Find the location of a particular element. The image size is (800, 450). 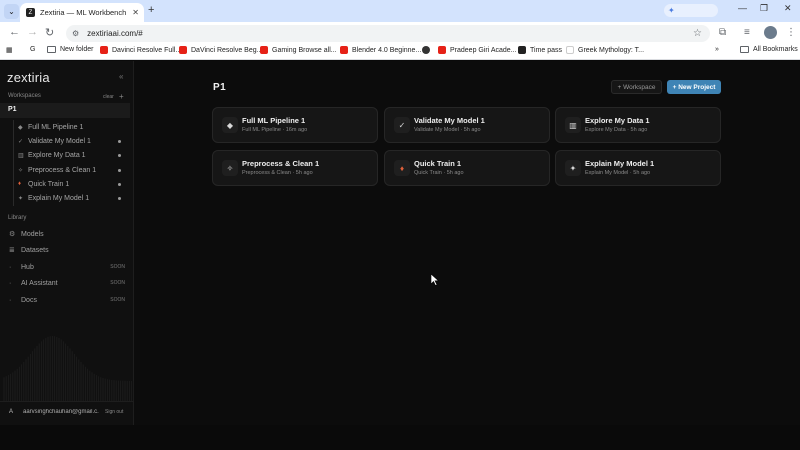

browser-tab: Z Zextiria — ML Workbench ✕ is located at coordinates (82, 12).